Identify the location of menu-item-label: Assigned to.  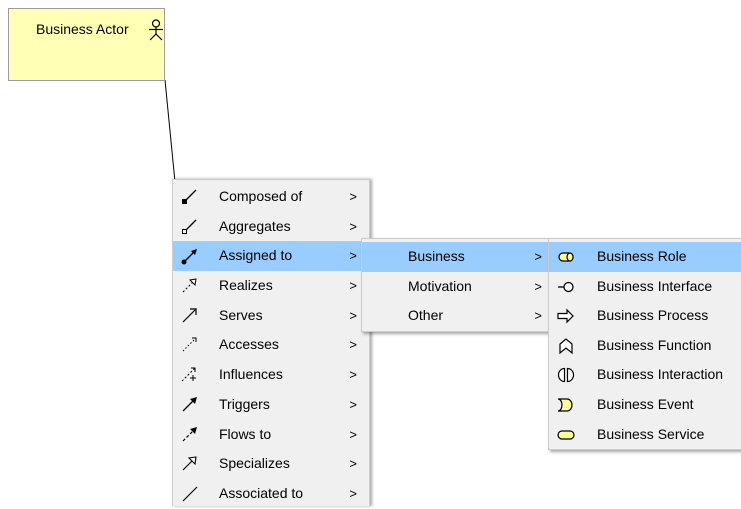
(256, 255).